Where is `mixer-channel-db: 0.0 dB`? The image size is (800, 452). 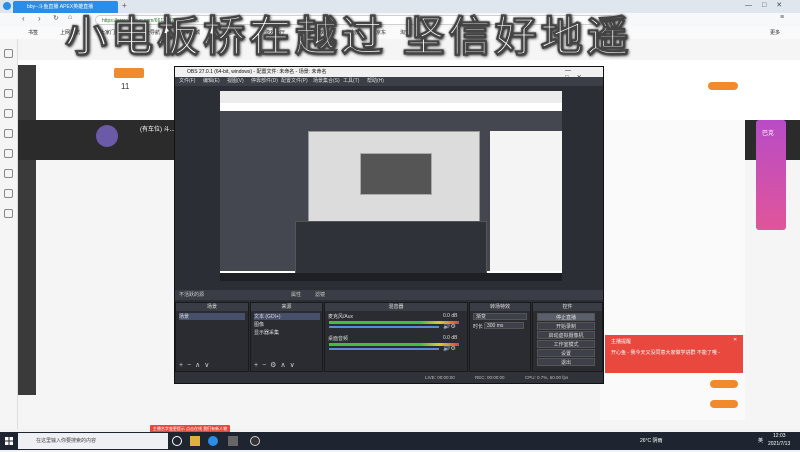
mixer-channel-db: 0.0 dB is located at coordinates (450, 338).